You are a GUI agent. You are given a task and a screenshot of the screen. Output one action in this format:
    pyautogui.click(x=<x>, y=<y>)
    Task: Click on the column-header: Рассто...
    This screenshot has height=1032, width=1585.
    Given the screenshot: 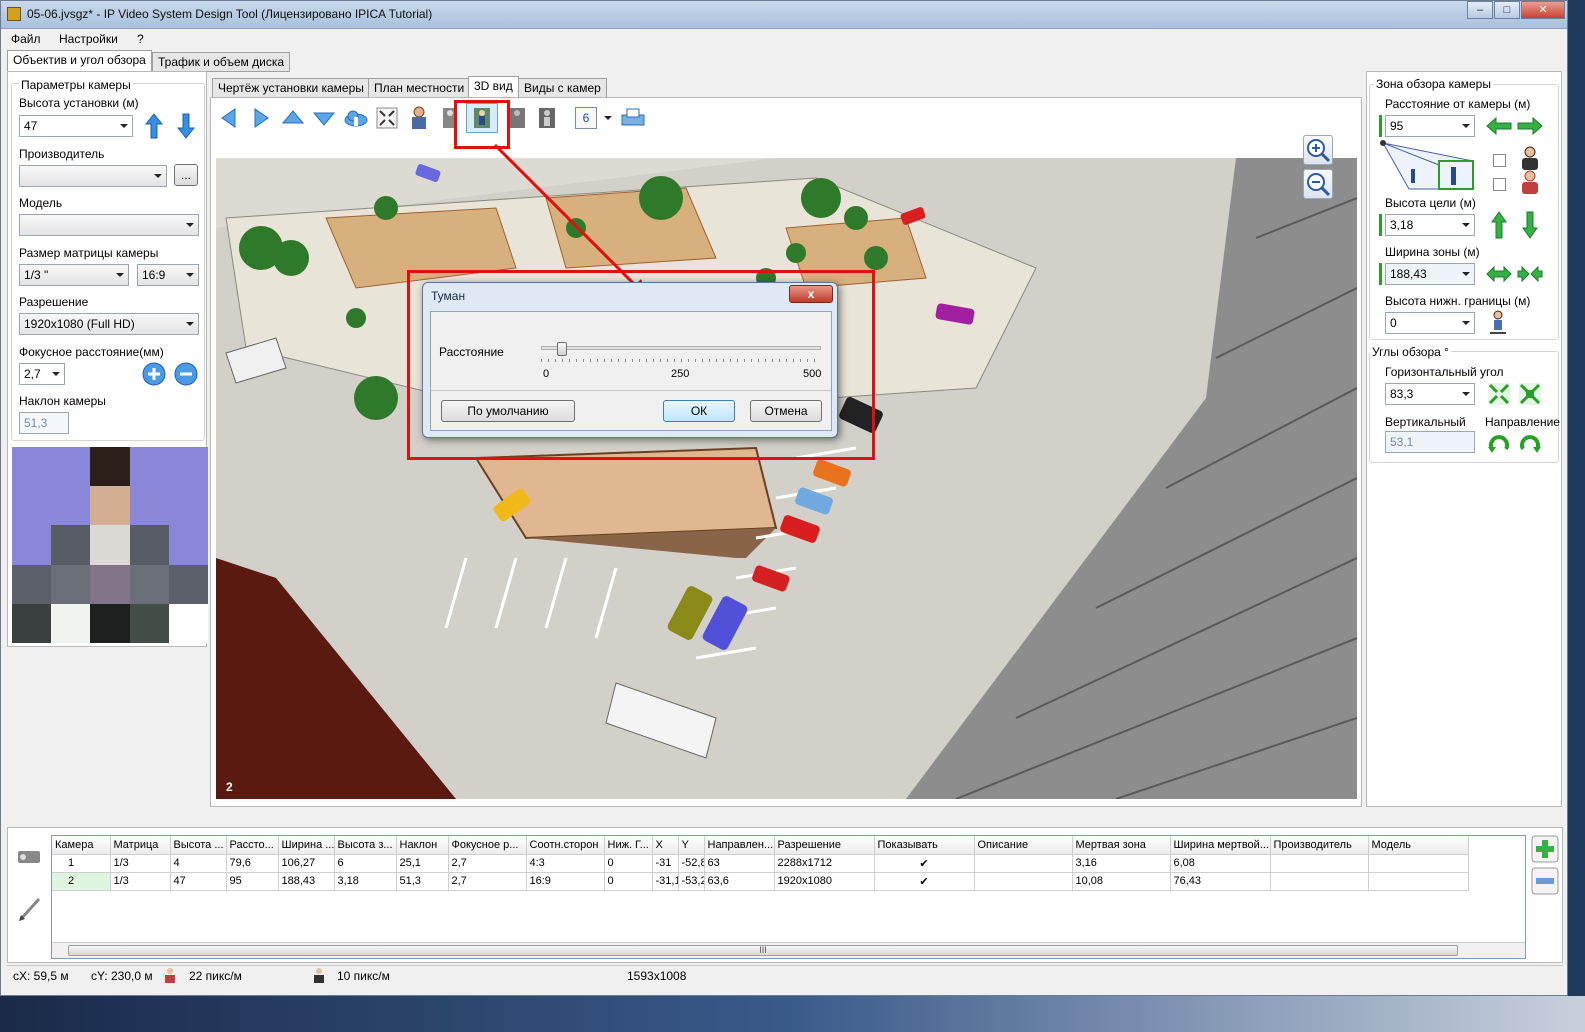 What is the action you would take?
    pyautogui.click(x=252, y=845)
    